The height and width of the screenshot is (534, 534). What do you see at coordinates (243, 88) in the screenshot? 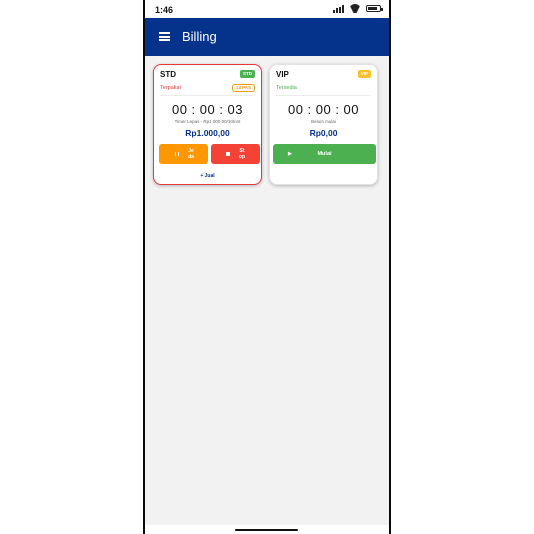
I see `mode-badge: LEPAS` at bounding box center [243, 88].